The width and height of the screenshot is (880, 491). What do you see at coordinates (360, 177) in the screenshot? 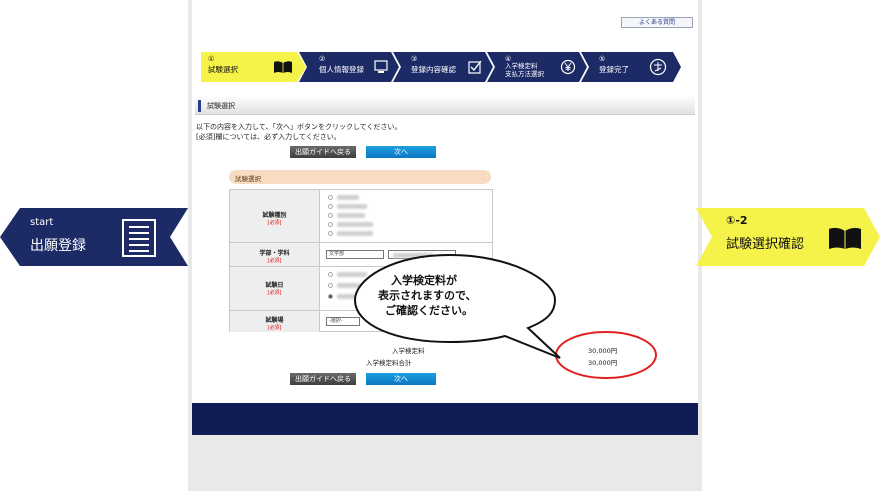
I see `exam-selection-pill: 試験選択` at bounding box center [360, 177].